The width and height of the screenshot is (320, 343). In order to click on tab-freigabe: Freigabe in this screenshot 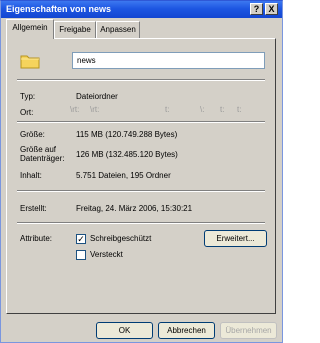, I will do `click(75, 29)`.